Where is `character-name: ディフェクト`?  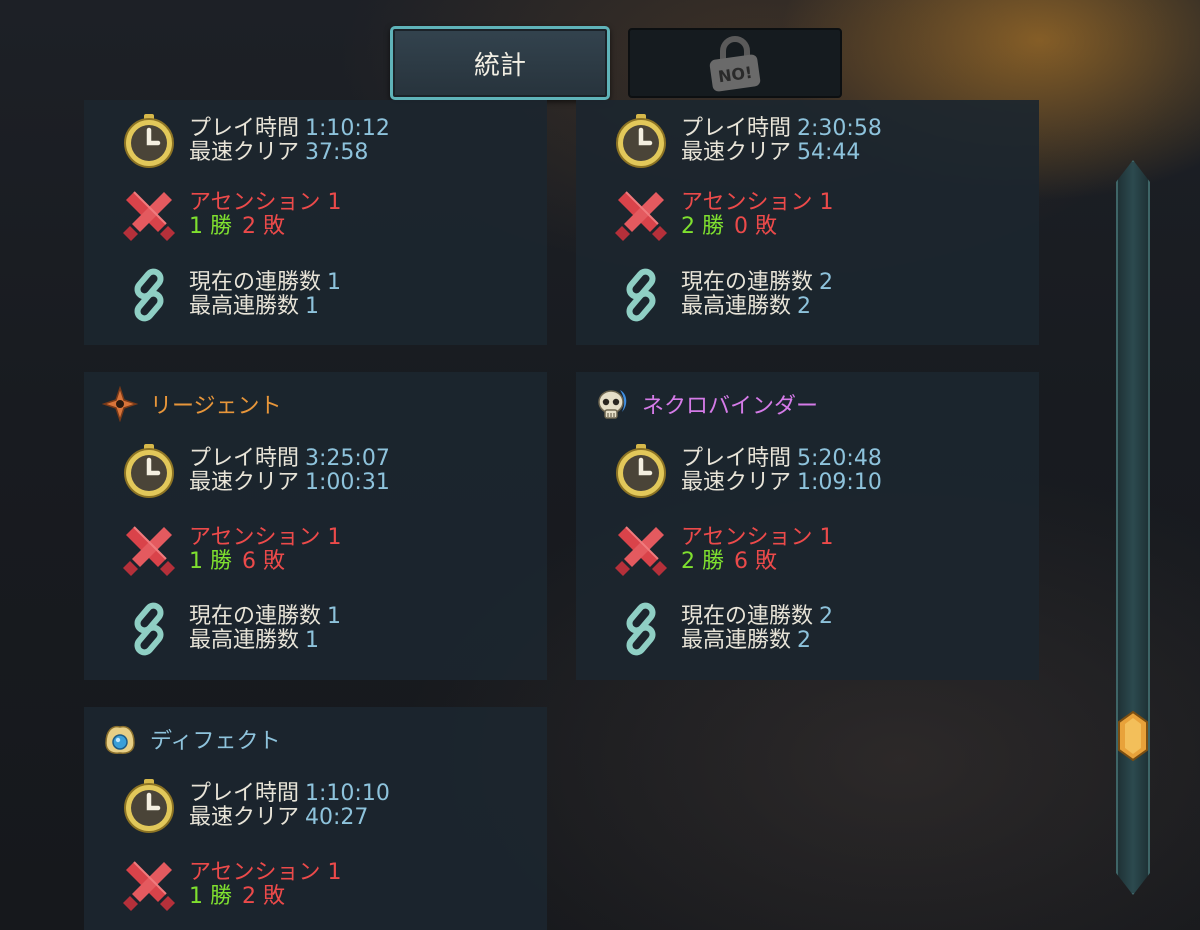 character-name: ディフェクト is located at coordinates (215, 741).